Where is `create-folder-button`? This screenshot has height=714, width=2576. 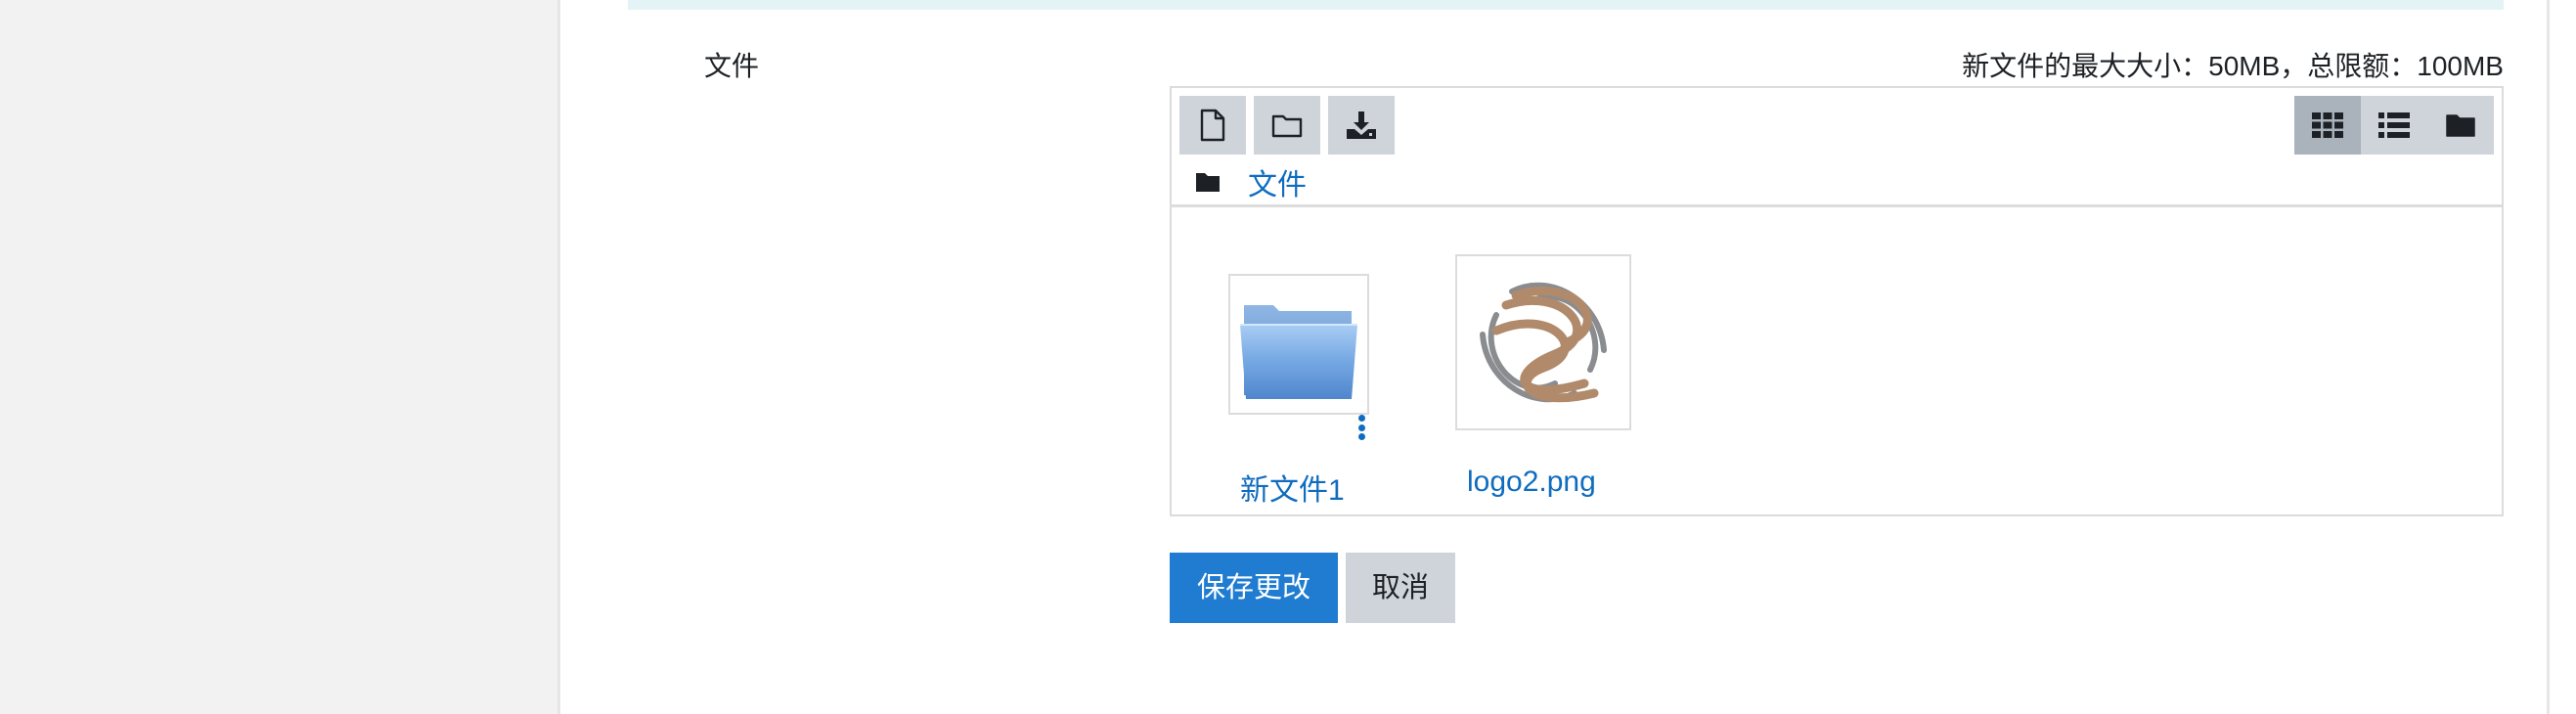 create-folder-button is located at coordinates (1287, 125).